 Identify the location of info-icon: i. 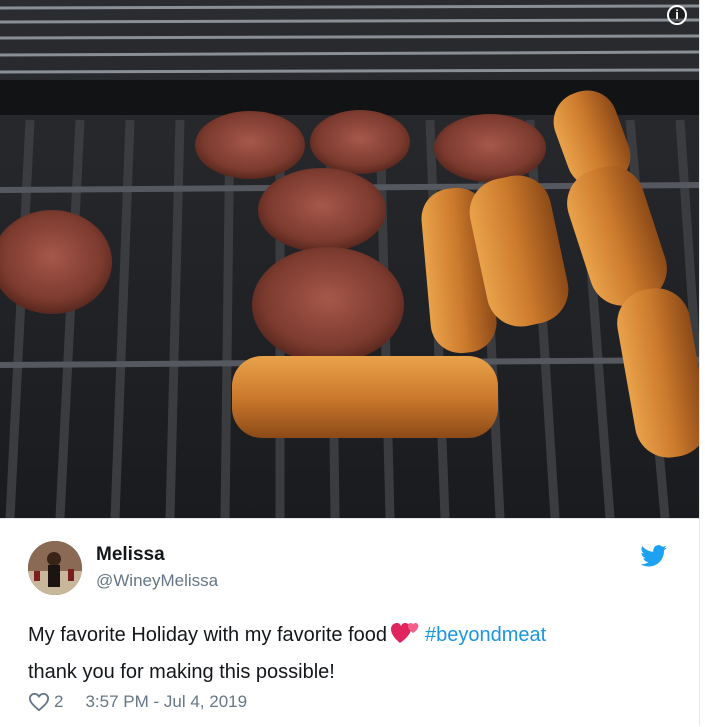
(677, 15).